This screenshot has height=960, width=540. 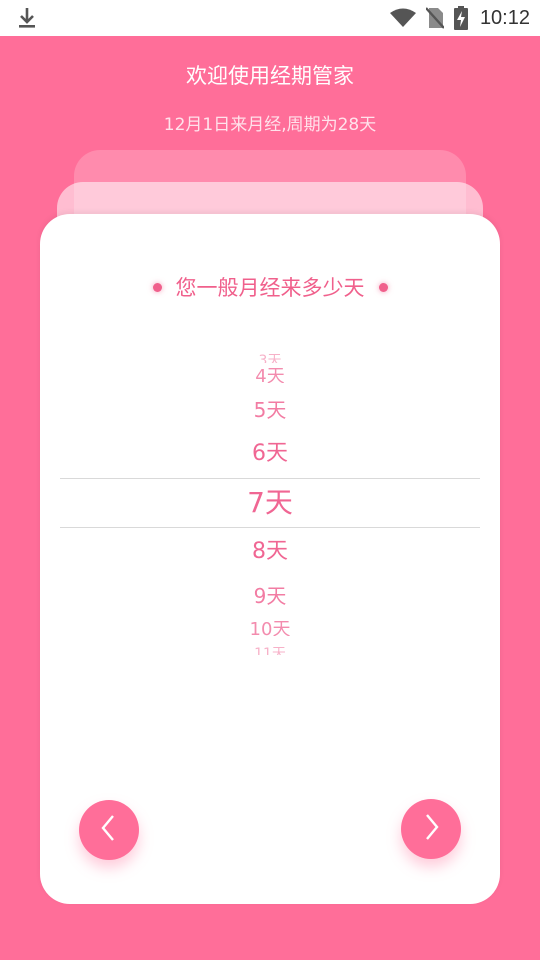 I want to click on page-title: 欢迎使用经期管家, so click(x=270, y=76).